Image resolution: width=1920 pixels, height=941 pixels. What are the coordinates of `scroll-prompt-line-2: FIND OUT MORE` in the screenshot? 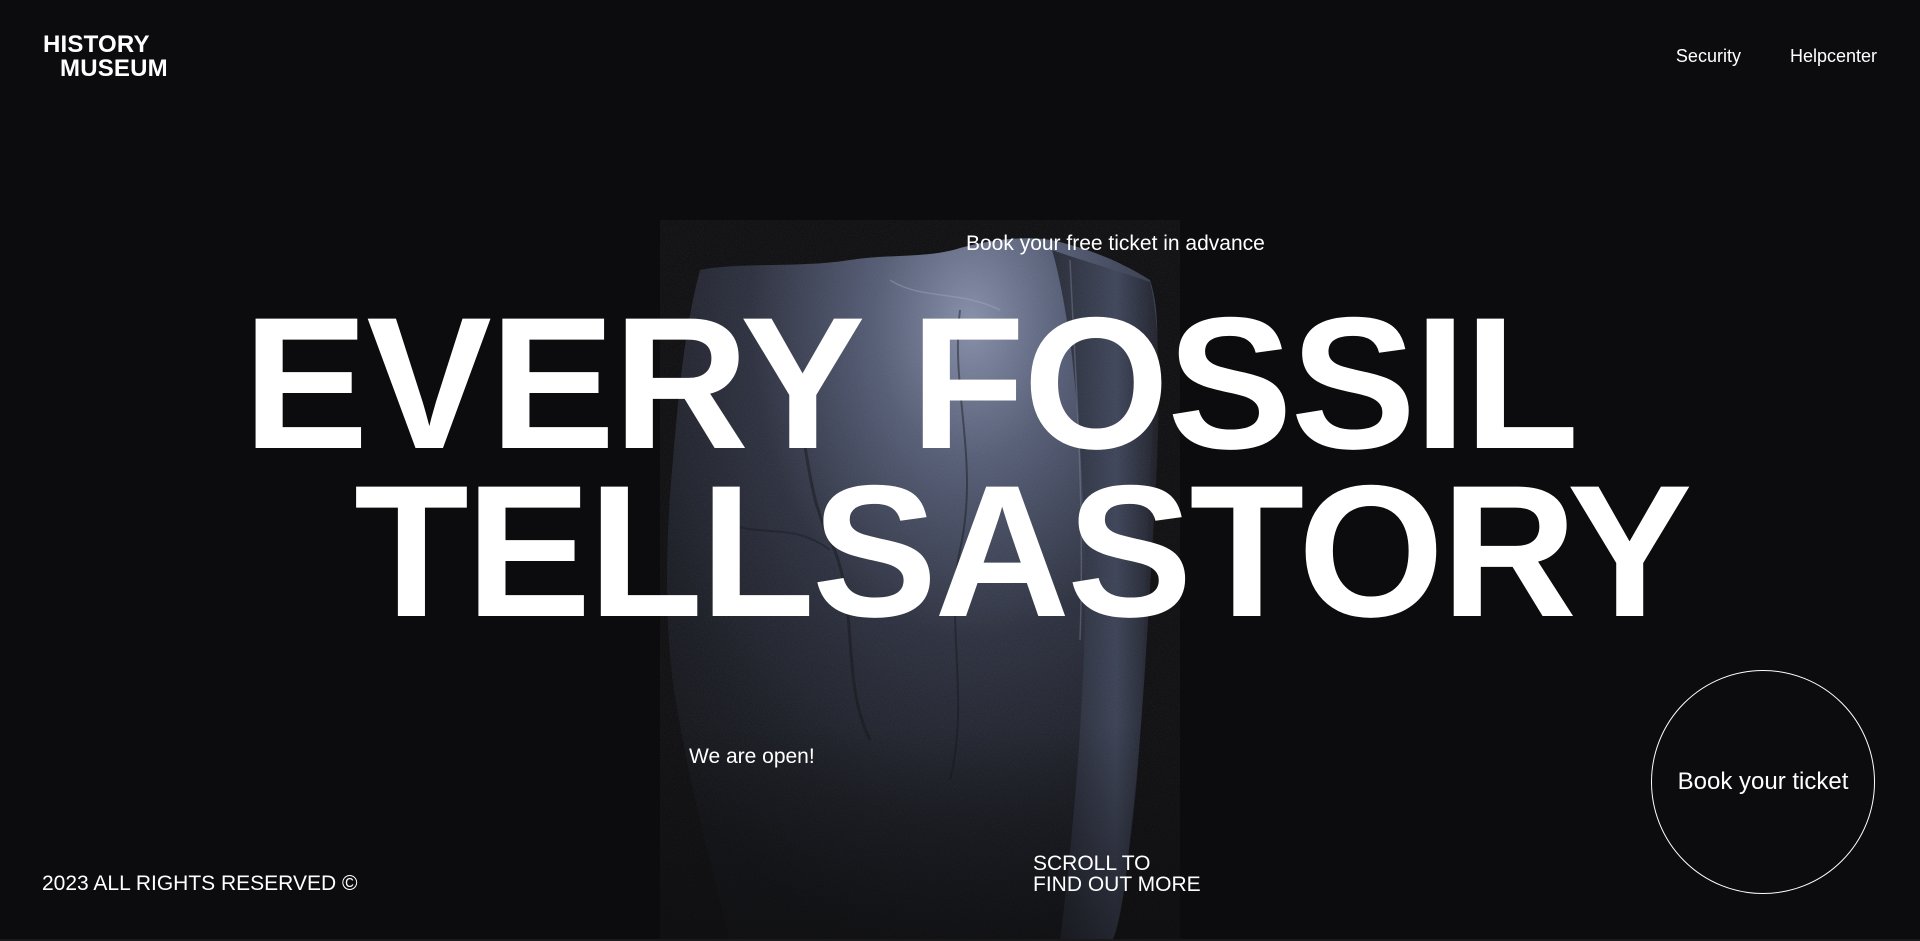 It's located at (1117, 884).